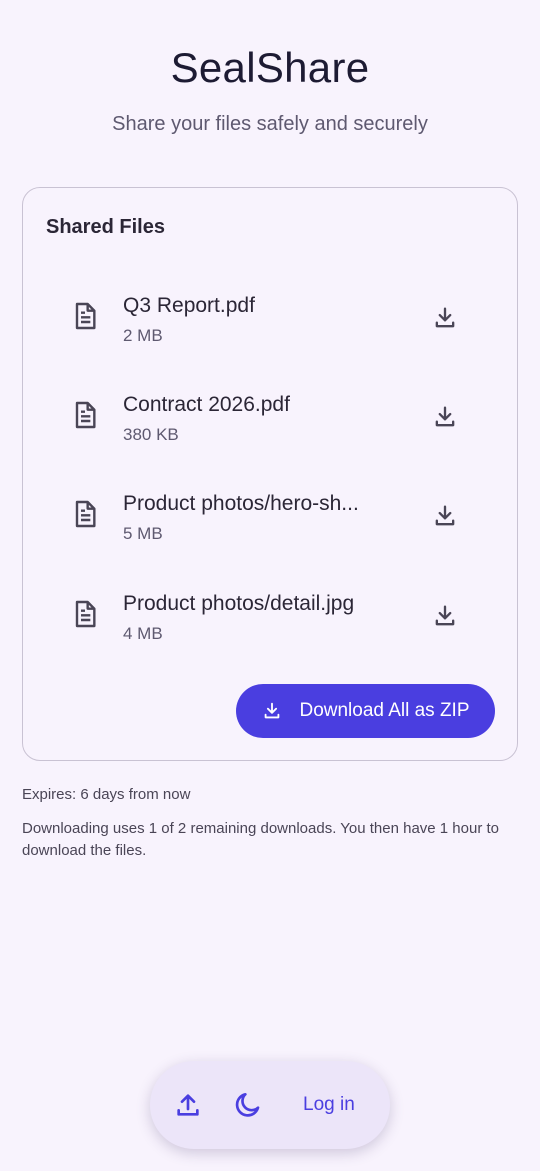 The width and height of the screenshot is (540, 1171). I want to click on file-size: 4 MB, so click(143, 633).